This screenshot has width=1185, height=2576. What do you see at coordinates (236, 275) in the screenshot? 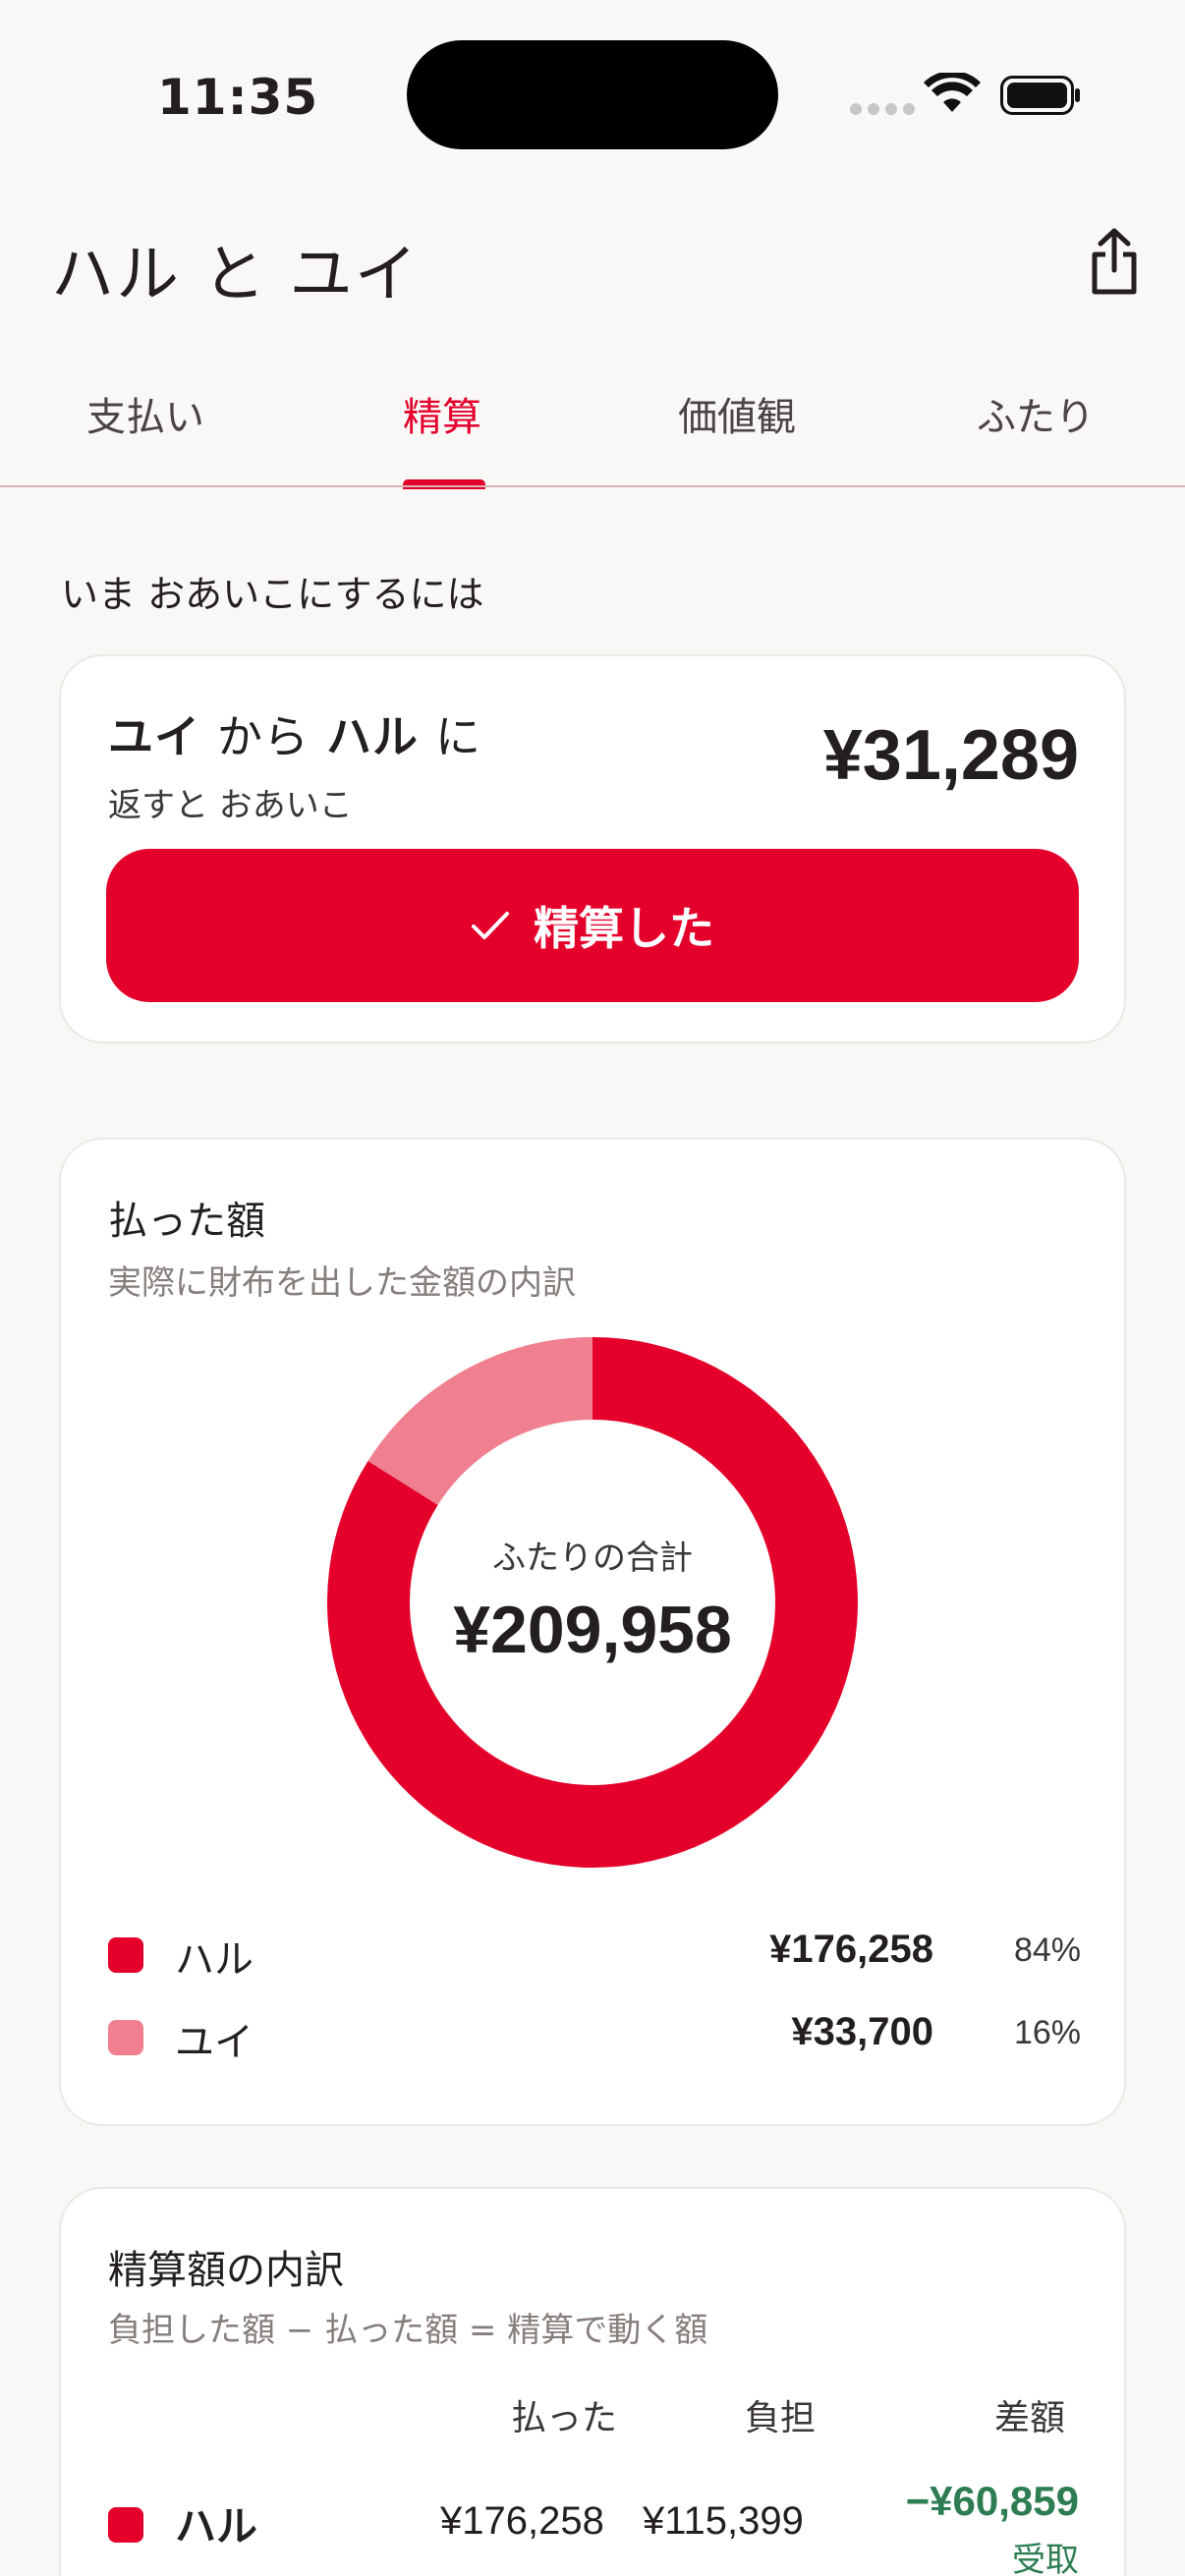
I see `page-title: ハル と ユイ` at bounding box center [236, 275].